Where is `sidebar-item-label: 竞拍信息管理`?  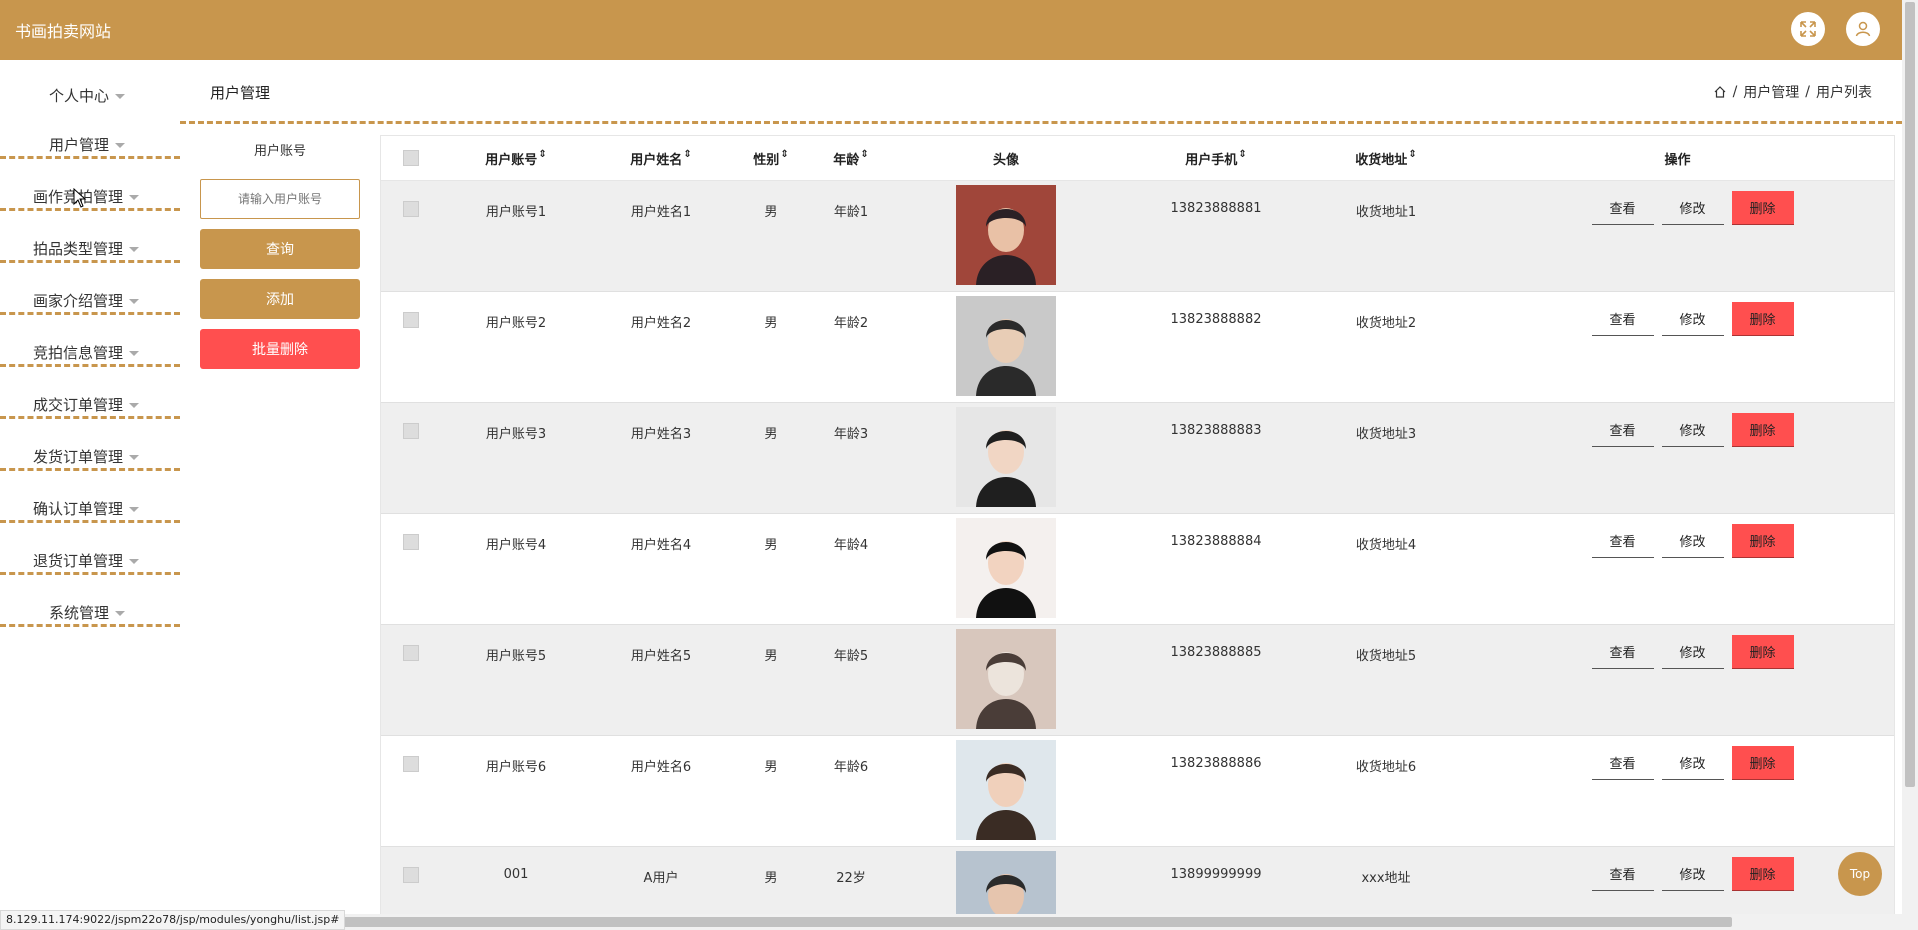 sidebar-item-label: 竞拍信息管理 is located at coordinates (78, 353).